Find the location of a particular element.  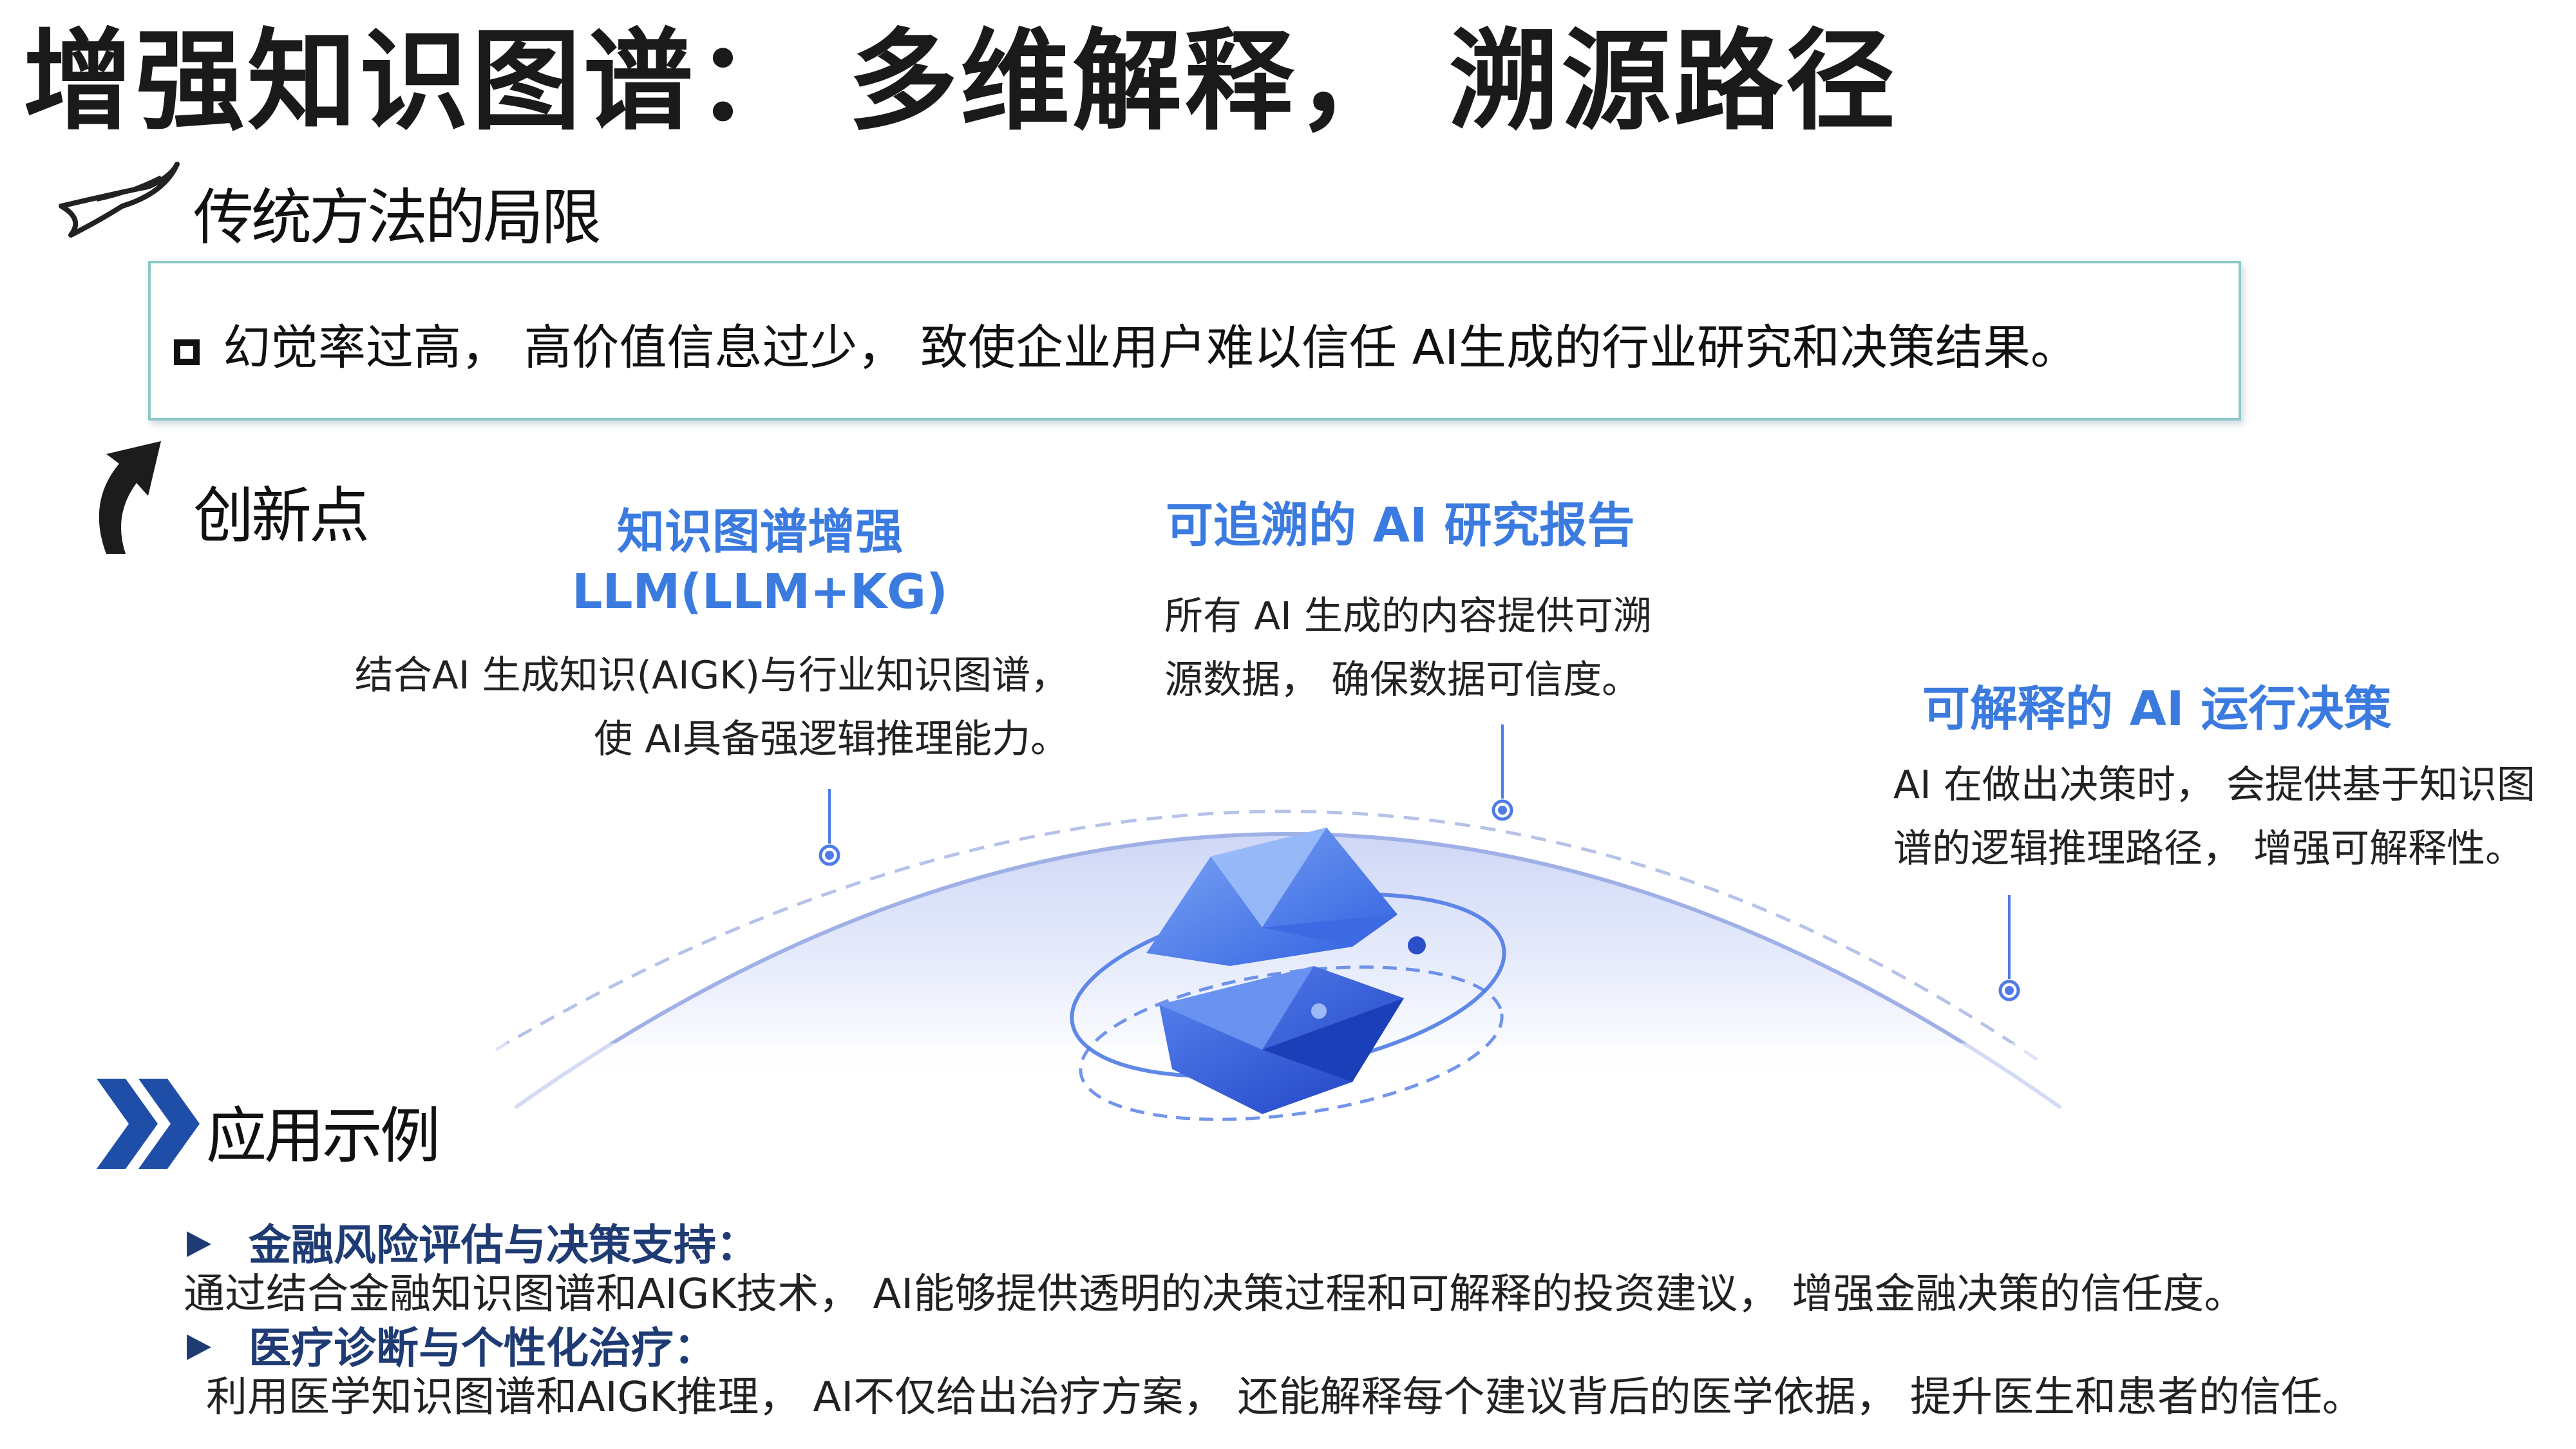

feature-1-desc-line2: 使 AI具备强逻辑推理能力。 is located at coordinates (831, 740).